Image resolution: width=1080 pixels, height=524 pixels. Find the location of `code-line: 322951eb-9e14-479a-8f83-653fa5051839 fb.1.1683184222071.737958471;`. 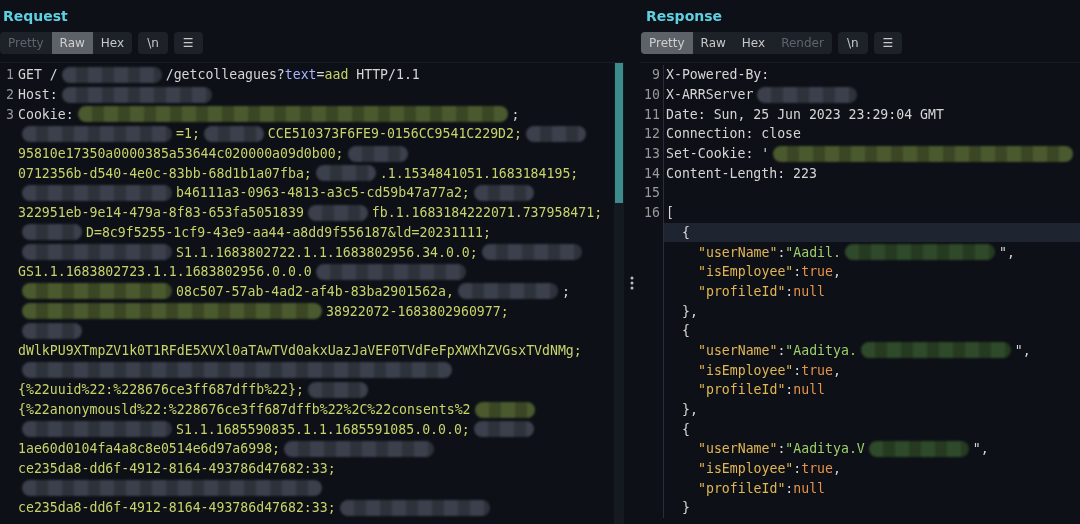

code-line: 322951eb-9e14-479a-8f83-653fa5051839 fb.1.1683184222071.737958471; is located at coordinates (310, 213).